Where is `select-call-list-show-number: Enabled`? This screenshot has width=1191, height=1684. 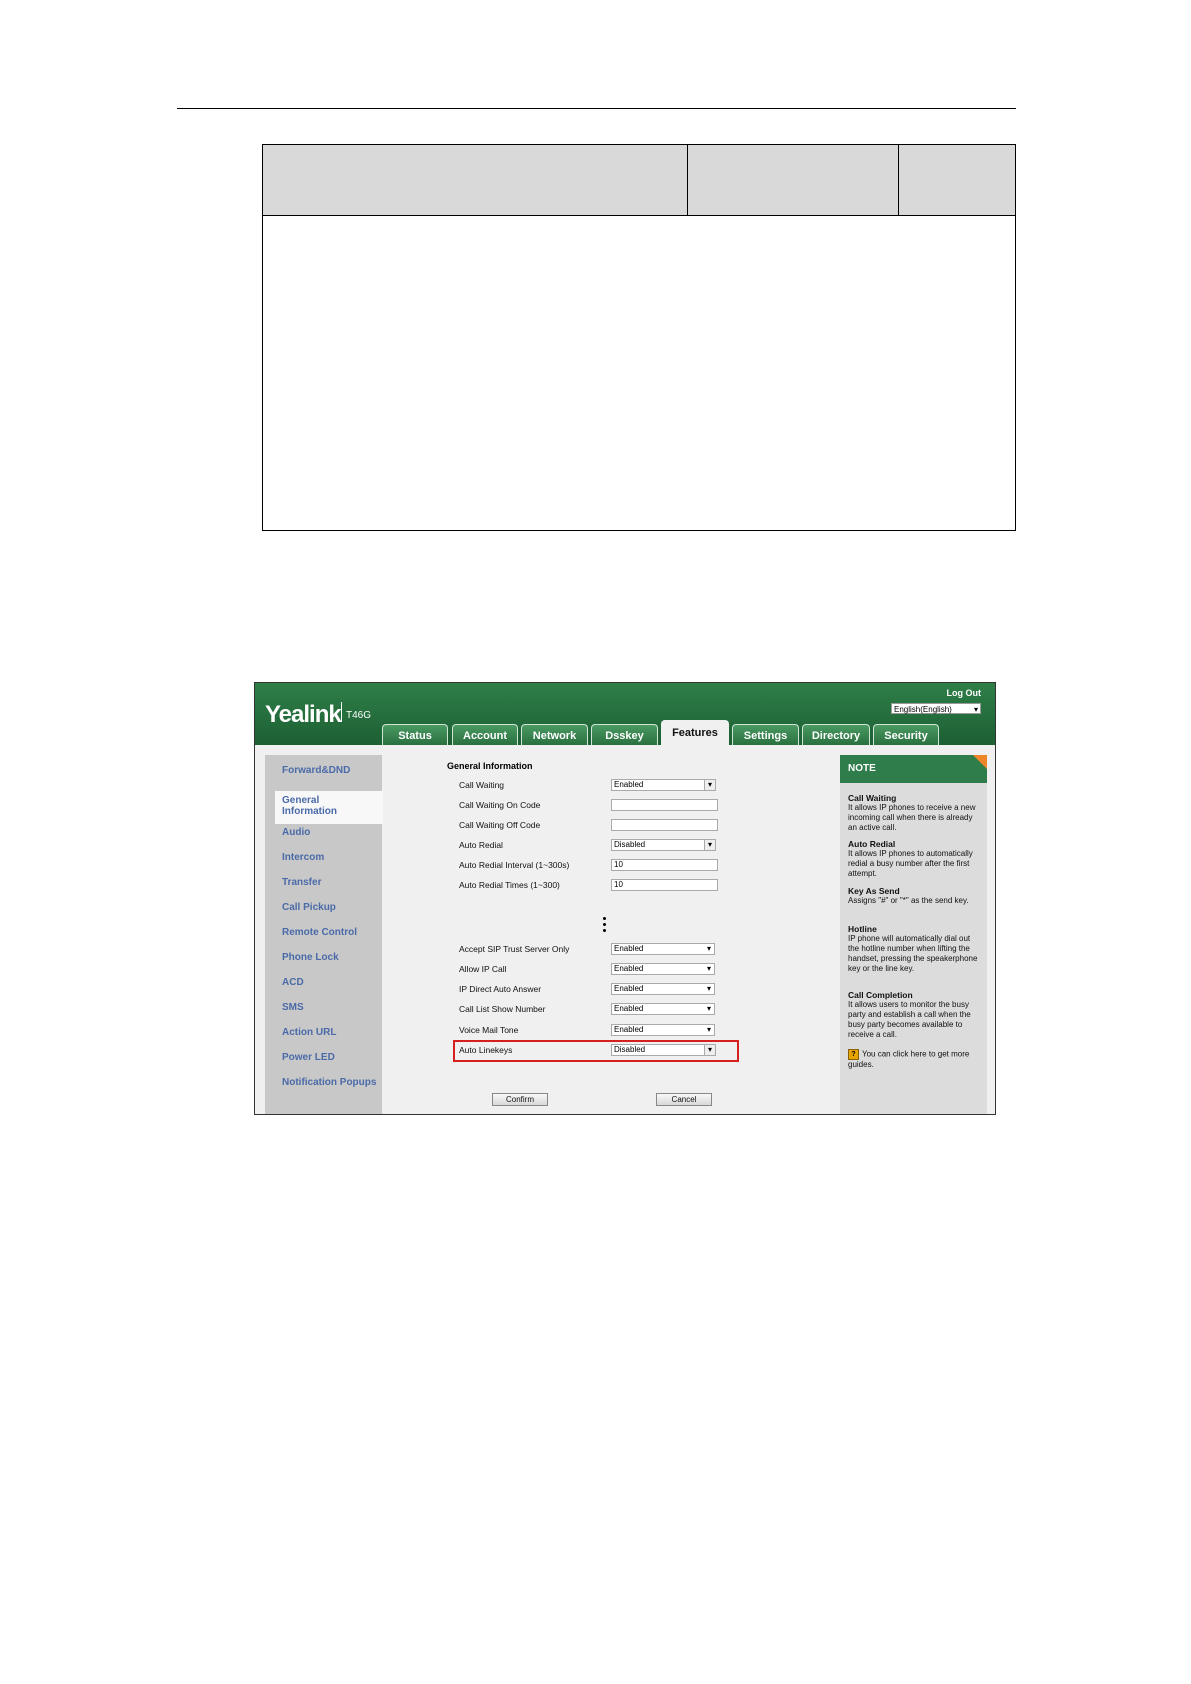 select-call-list-show-number: Enabled is located at coordinates (663, 1009).